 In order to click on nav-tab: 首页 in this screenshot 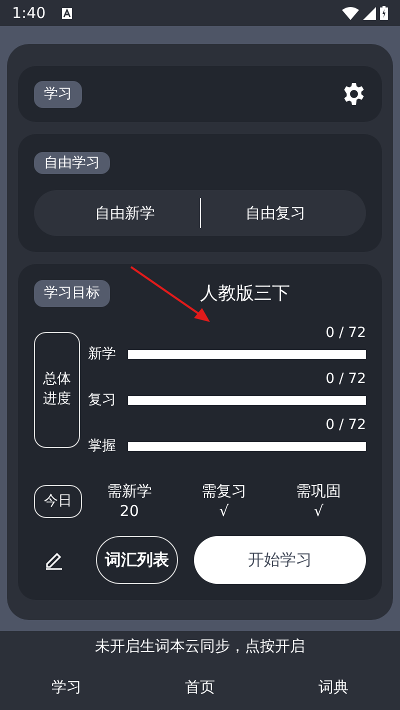, I will do `click(199, 687)`.